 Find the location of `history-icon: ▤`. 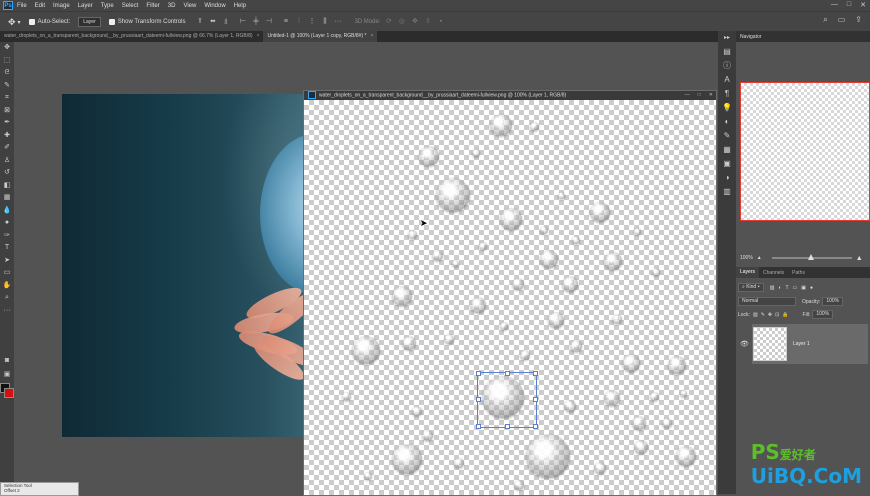

history-icon: ▤ is located at coordinates (727, 52).